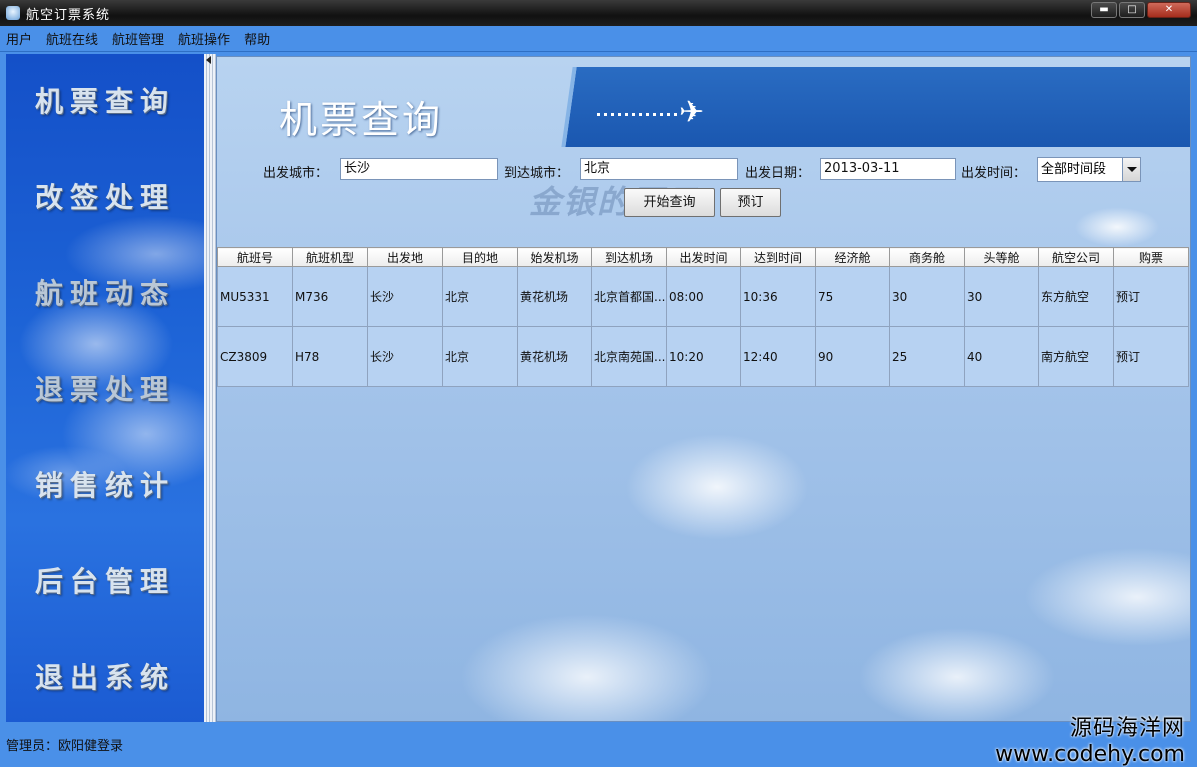 The image size is (1197, 767). What do you see at coordinates (72, 38) in the screenshot?
I see `menu-flight-online: 航班在线` at bounding box center [72, 38].